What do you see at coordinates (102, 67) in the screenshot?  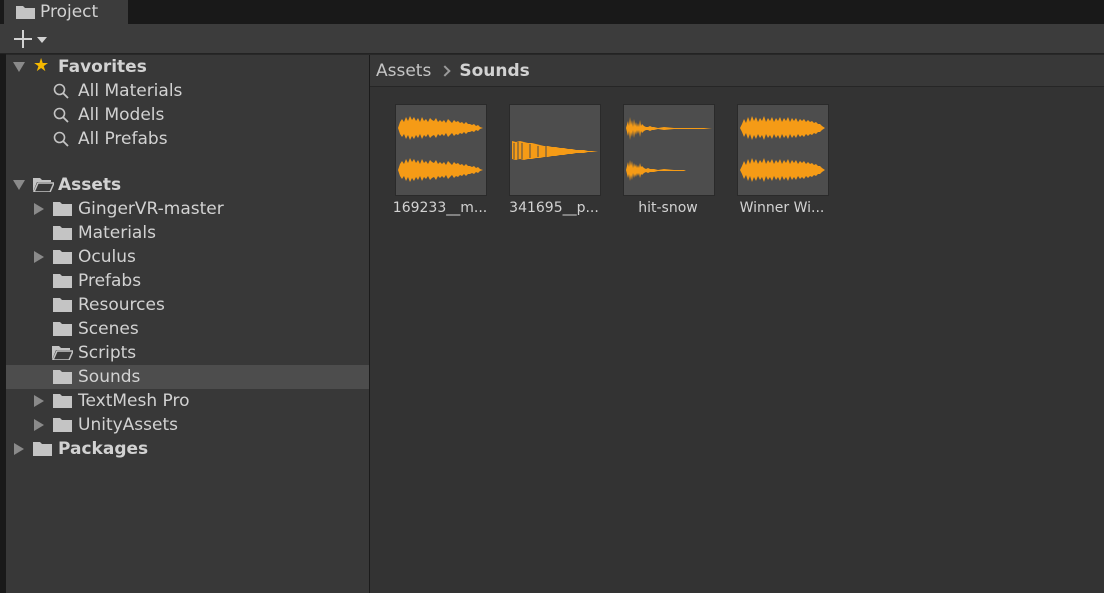 I see `tree-label: Favorites` at bounding box center [102, 67].